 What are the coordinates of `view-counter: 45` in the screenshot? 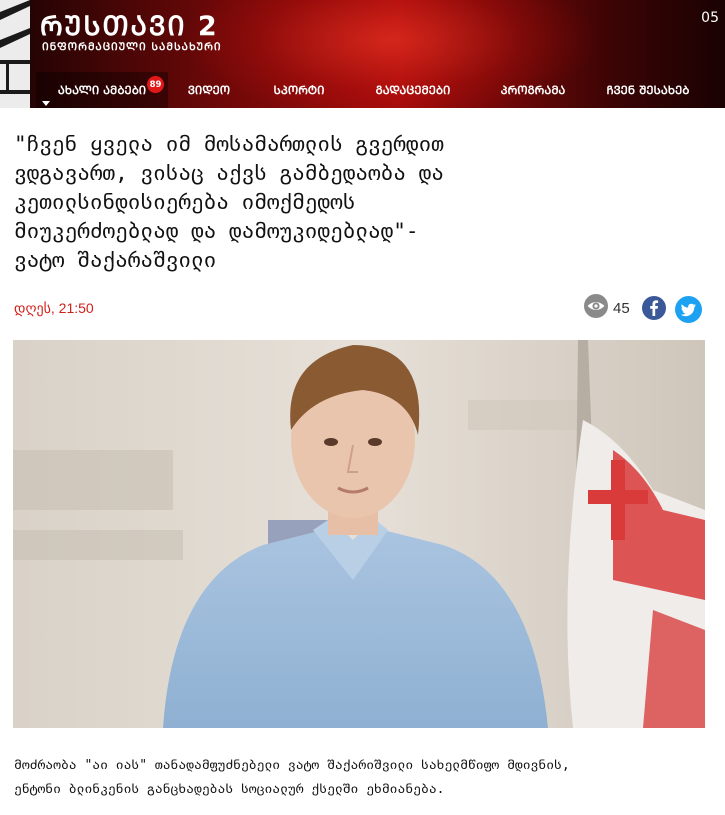 It's located at (607, 308).